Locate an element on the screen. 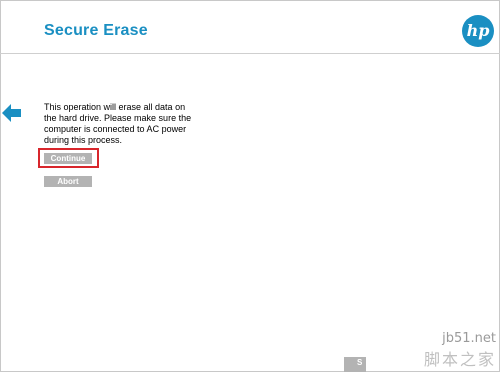 This screenshot has width=500, height=372. partial-bottom-button: S is located at coordinates (355, 364).